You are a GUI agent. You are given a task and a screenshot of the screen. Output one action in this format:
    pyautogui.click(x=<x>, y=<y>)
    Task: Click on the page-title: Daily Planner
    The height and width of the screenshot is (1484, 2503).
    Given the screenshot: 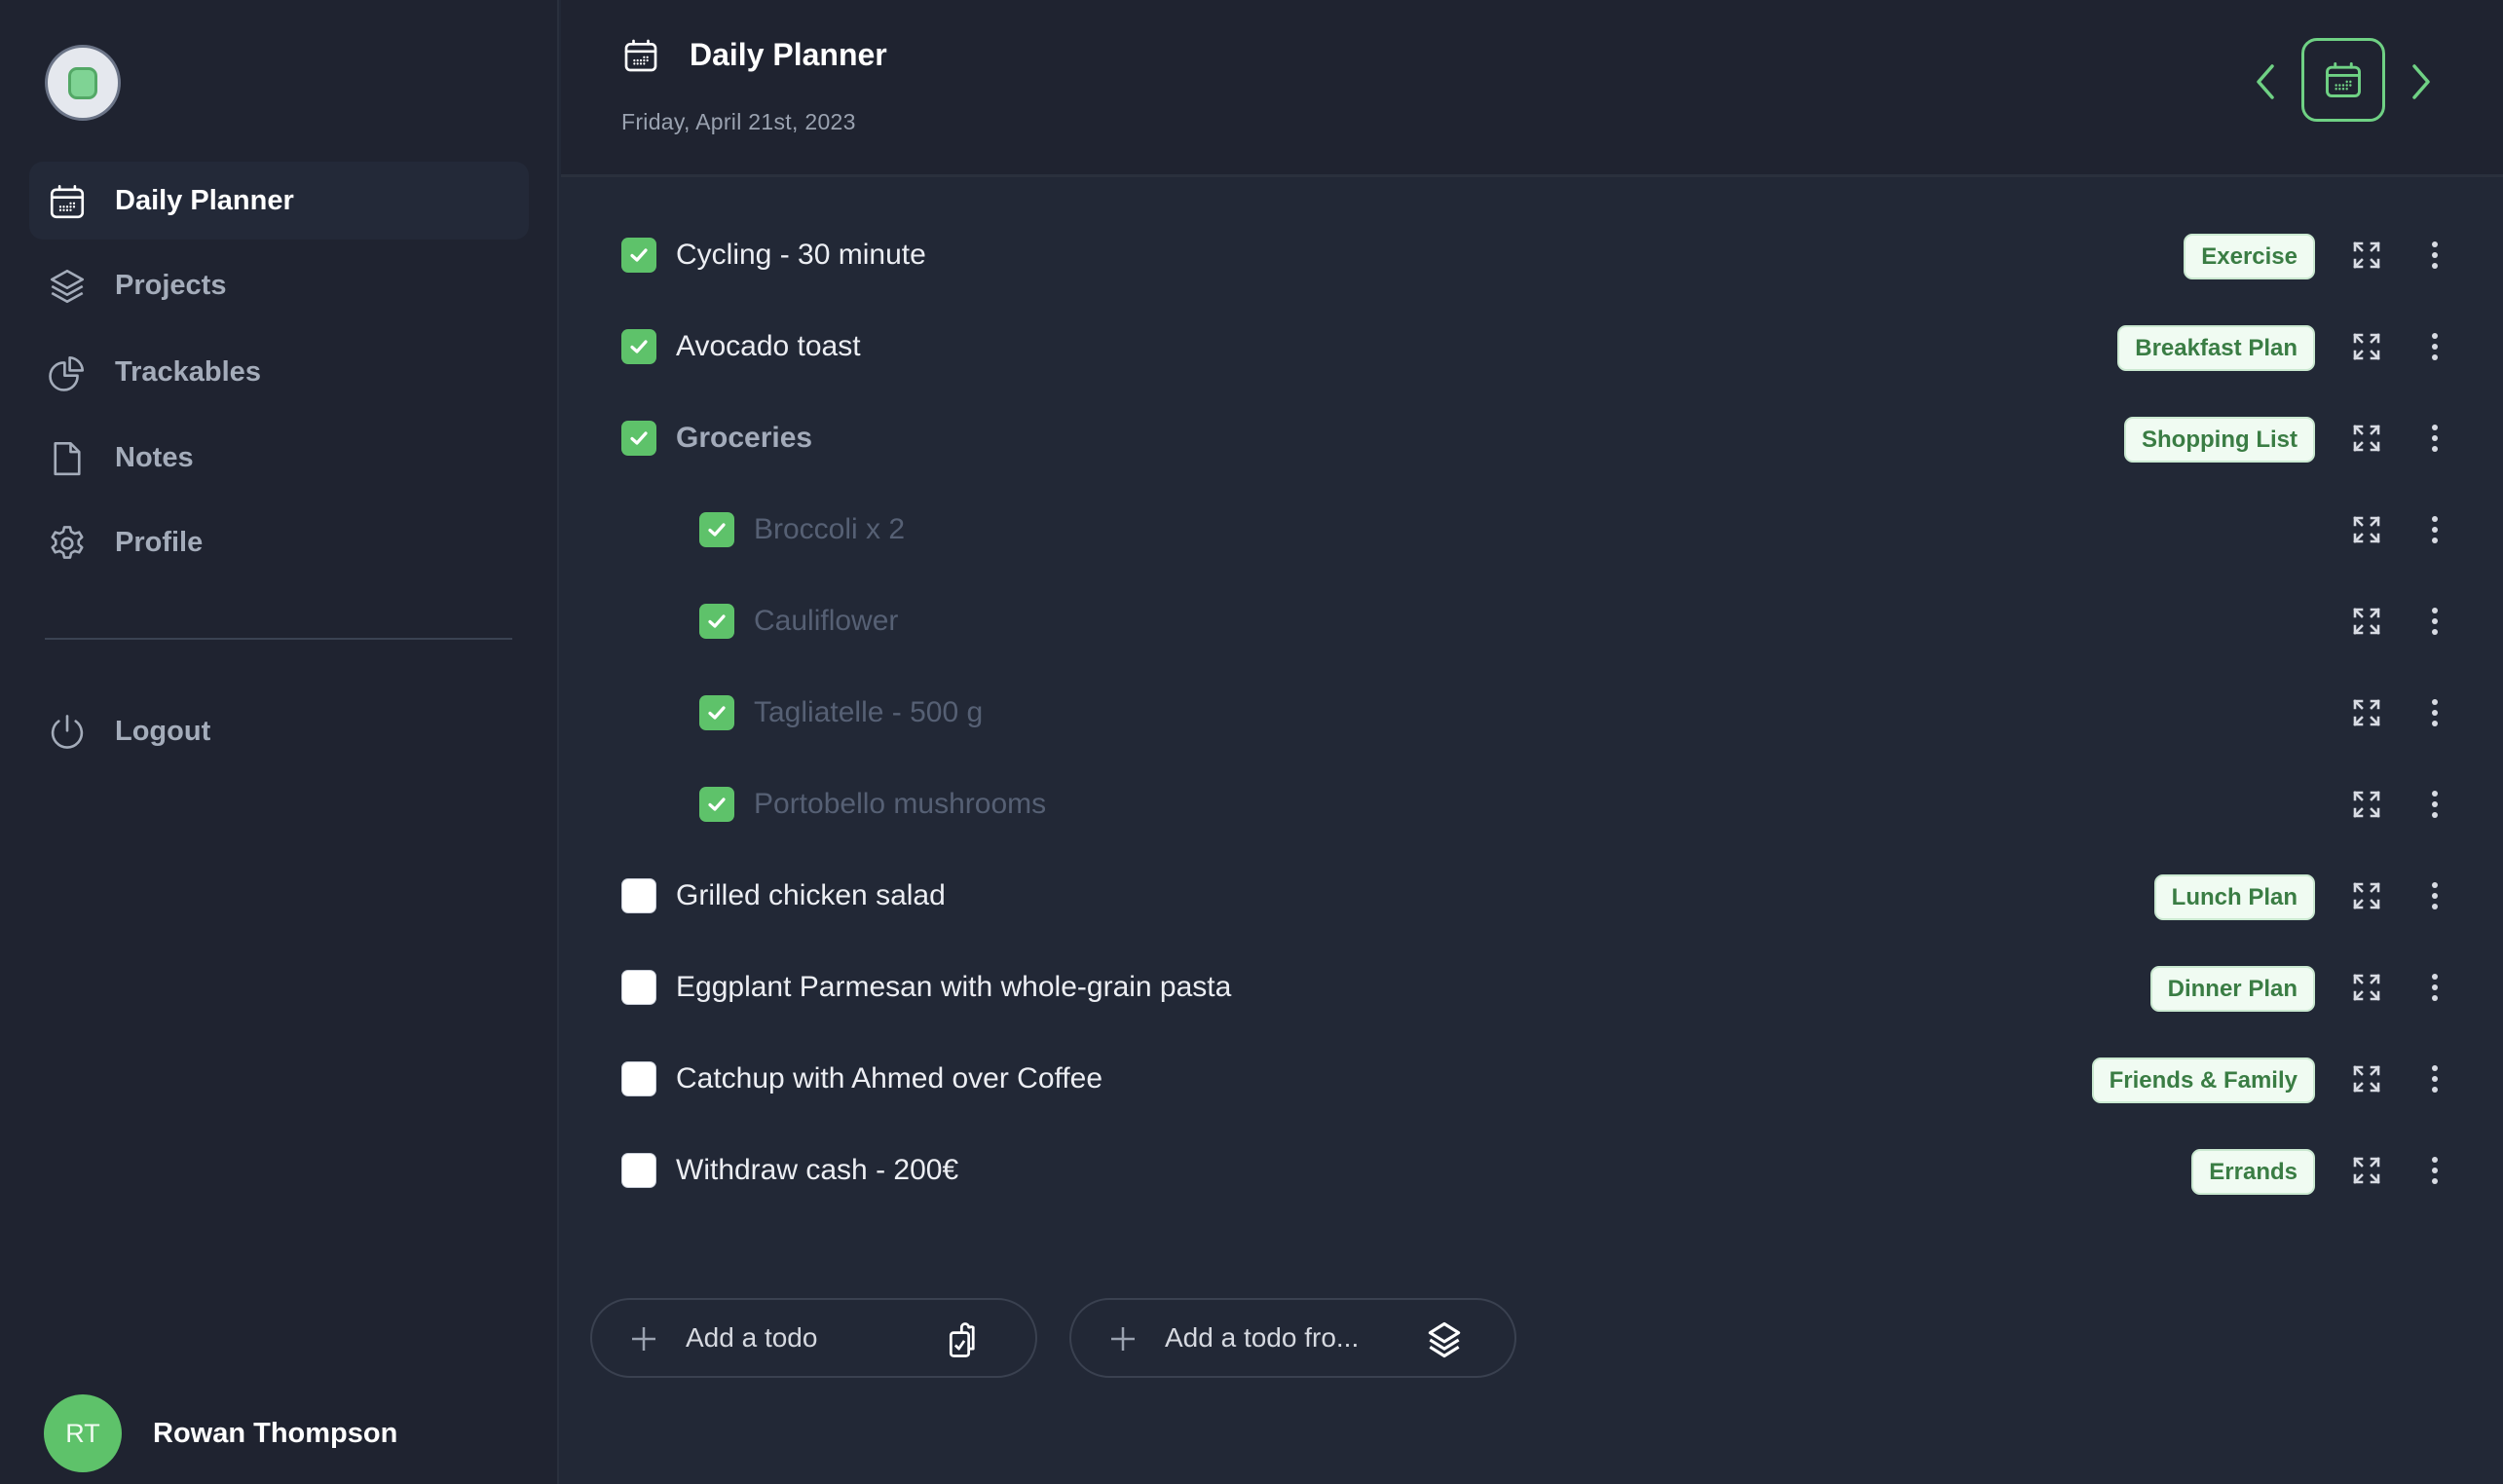 What is the action you would take?
    pyautogui.click(x=788, y=54)
    